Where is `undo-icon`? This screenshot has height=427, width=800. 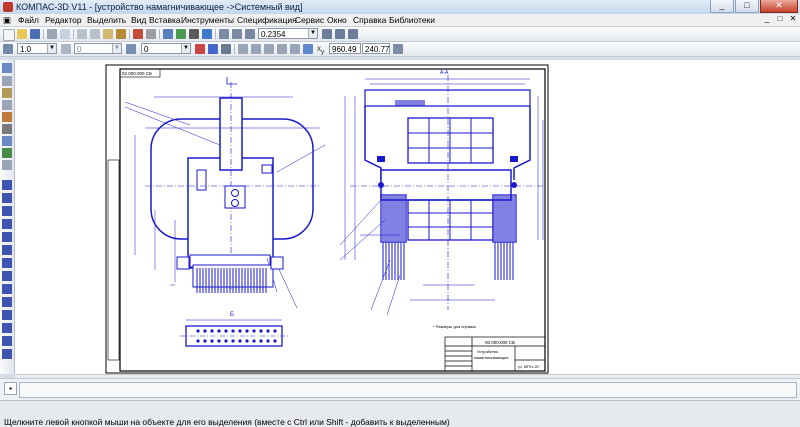 undo-icon is located at coordinates (138, 34).